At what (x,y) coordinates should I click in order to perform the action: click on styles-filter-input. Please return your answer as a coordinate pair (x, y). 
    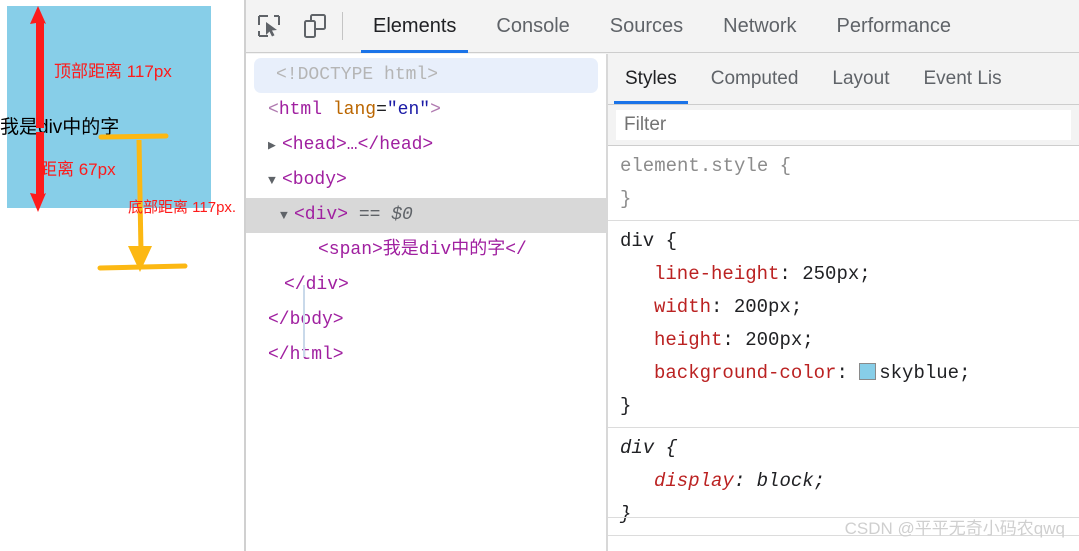
    Looking at the image, I should click on (843, 125).